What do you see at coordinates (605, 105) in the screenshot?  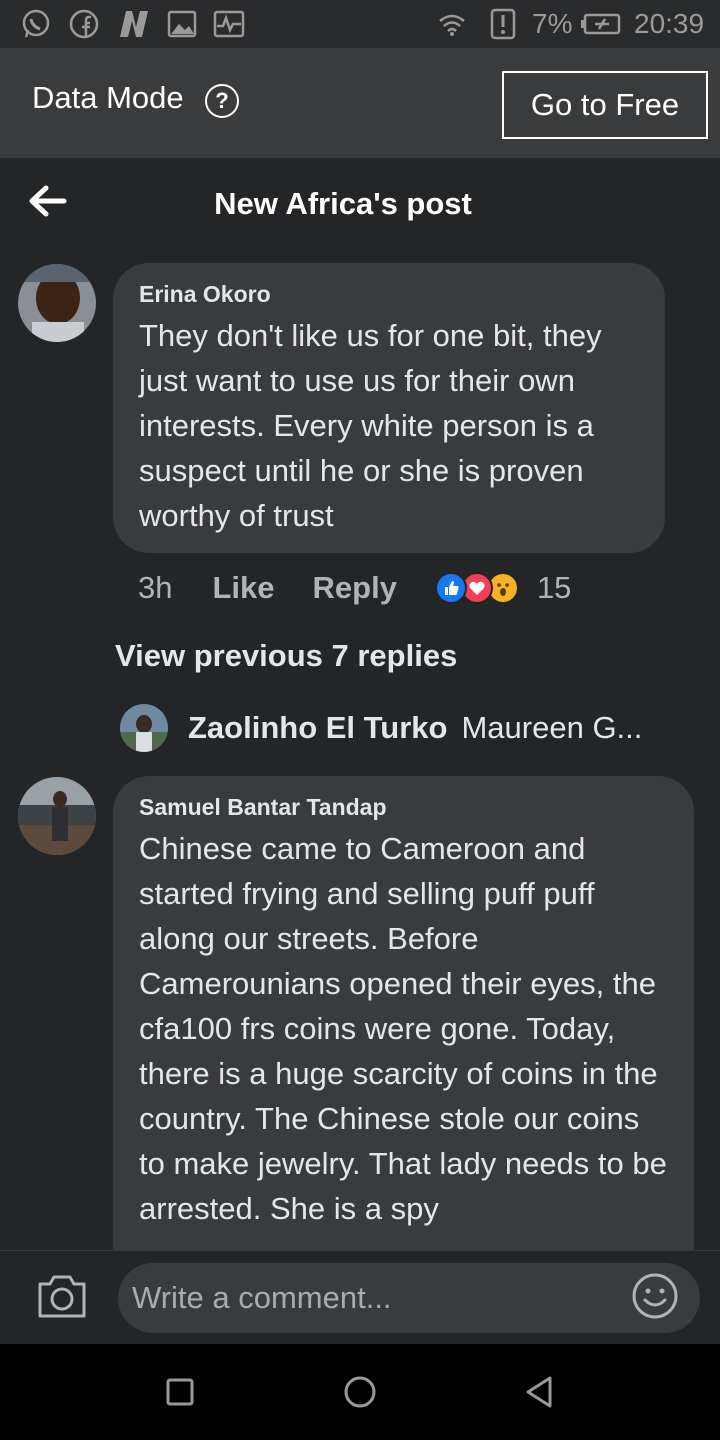 I see `go-to-free-button: Go to Free` at bounding box center [605, 105].